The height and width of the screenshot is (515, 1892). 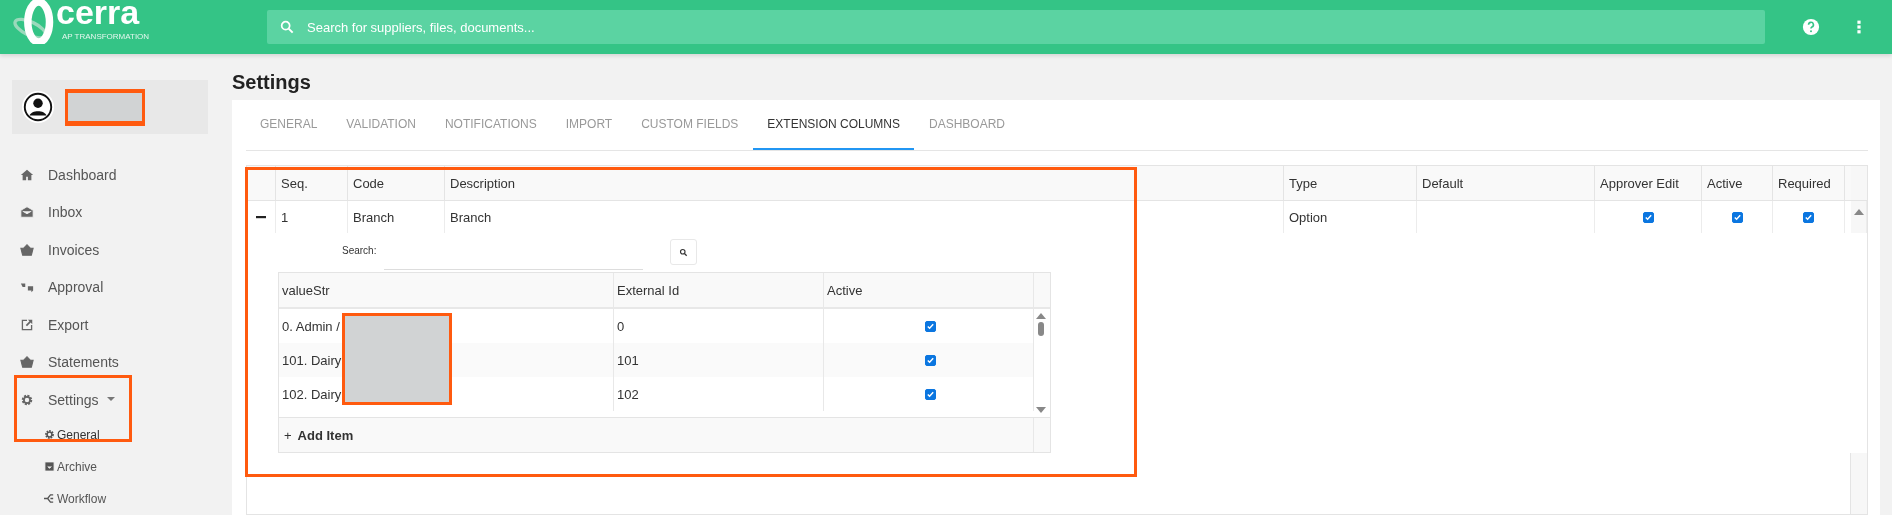 I want to click on page-title: Settings, so click(x=272, y=82).